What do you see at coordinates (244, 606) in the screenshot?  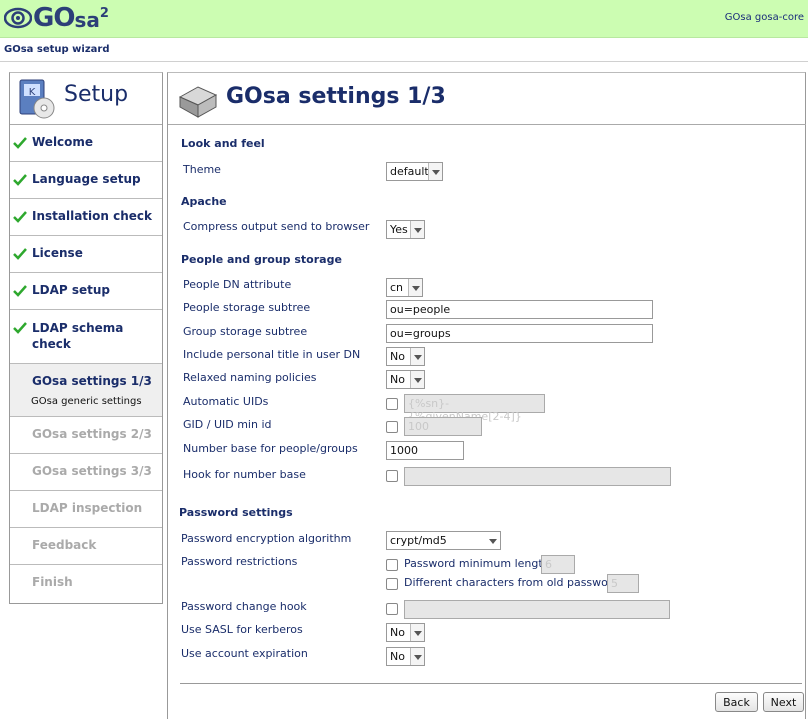 I see `password-change-hook-label: Password change hook` at bounding box center [244, 606].